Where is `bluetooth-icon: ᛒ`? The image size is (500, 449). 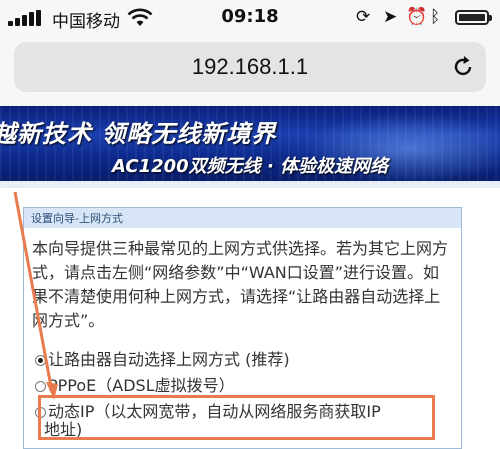 bluetooth-icon: ᛒ is located at coordinates (435, 17).